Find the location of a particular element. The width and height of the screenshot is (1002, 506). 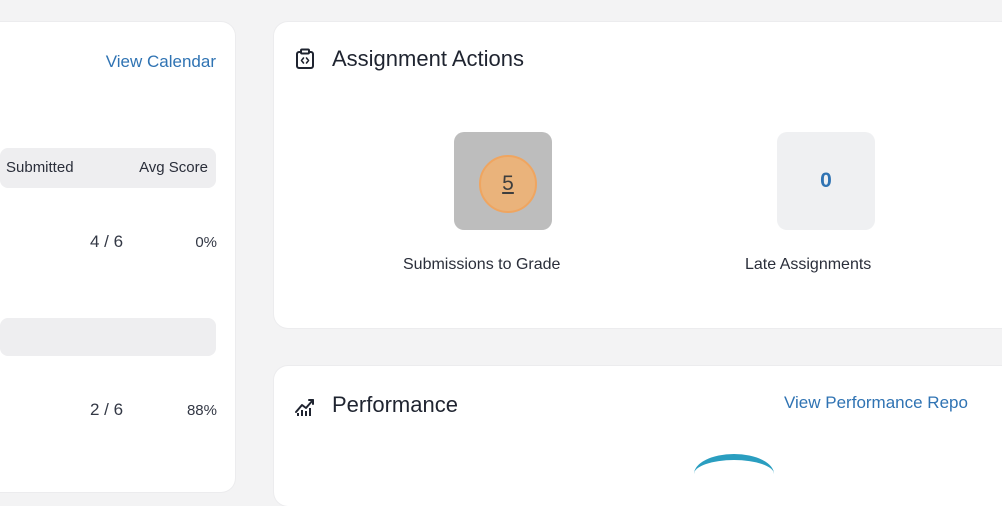

table-header: Submitted Avg Score is located at coordinates (108, 168).